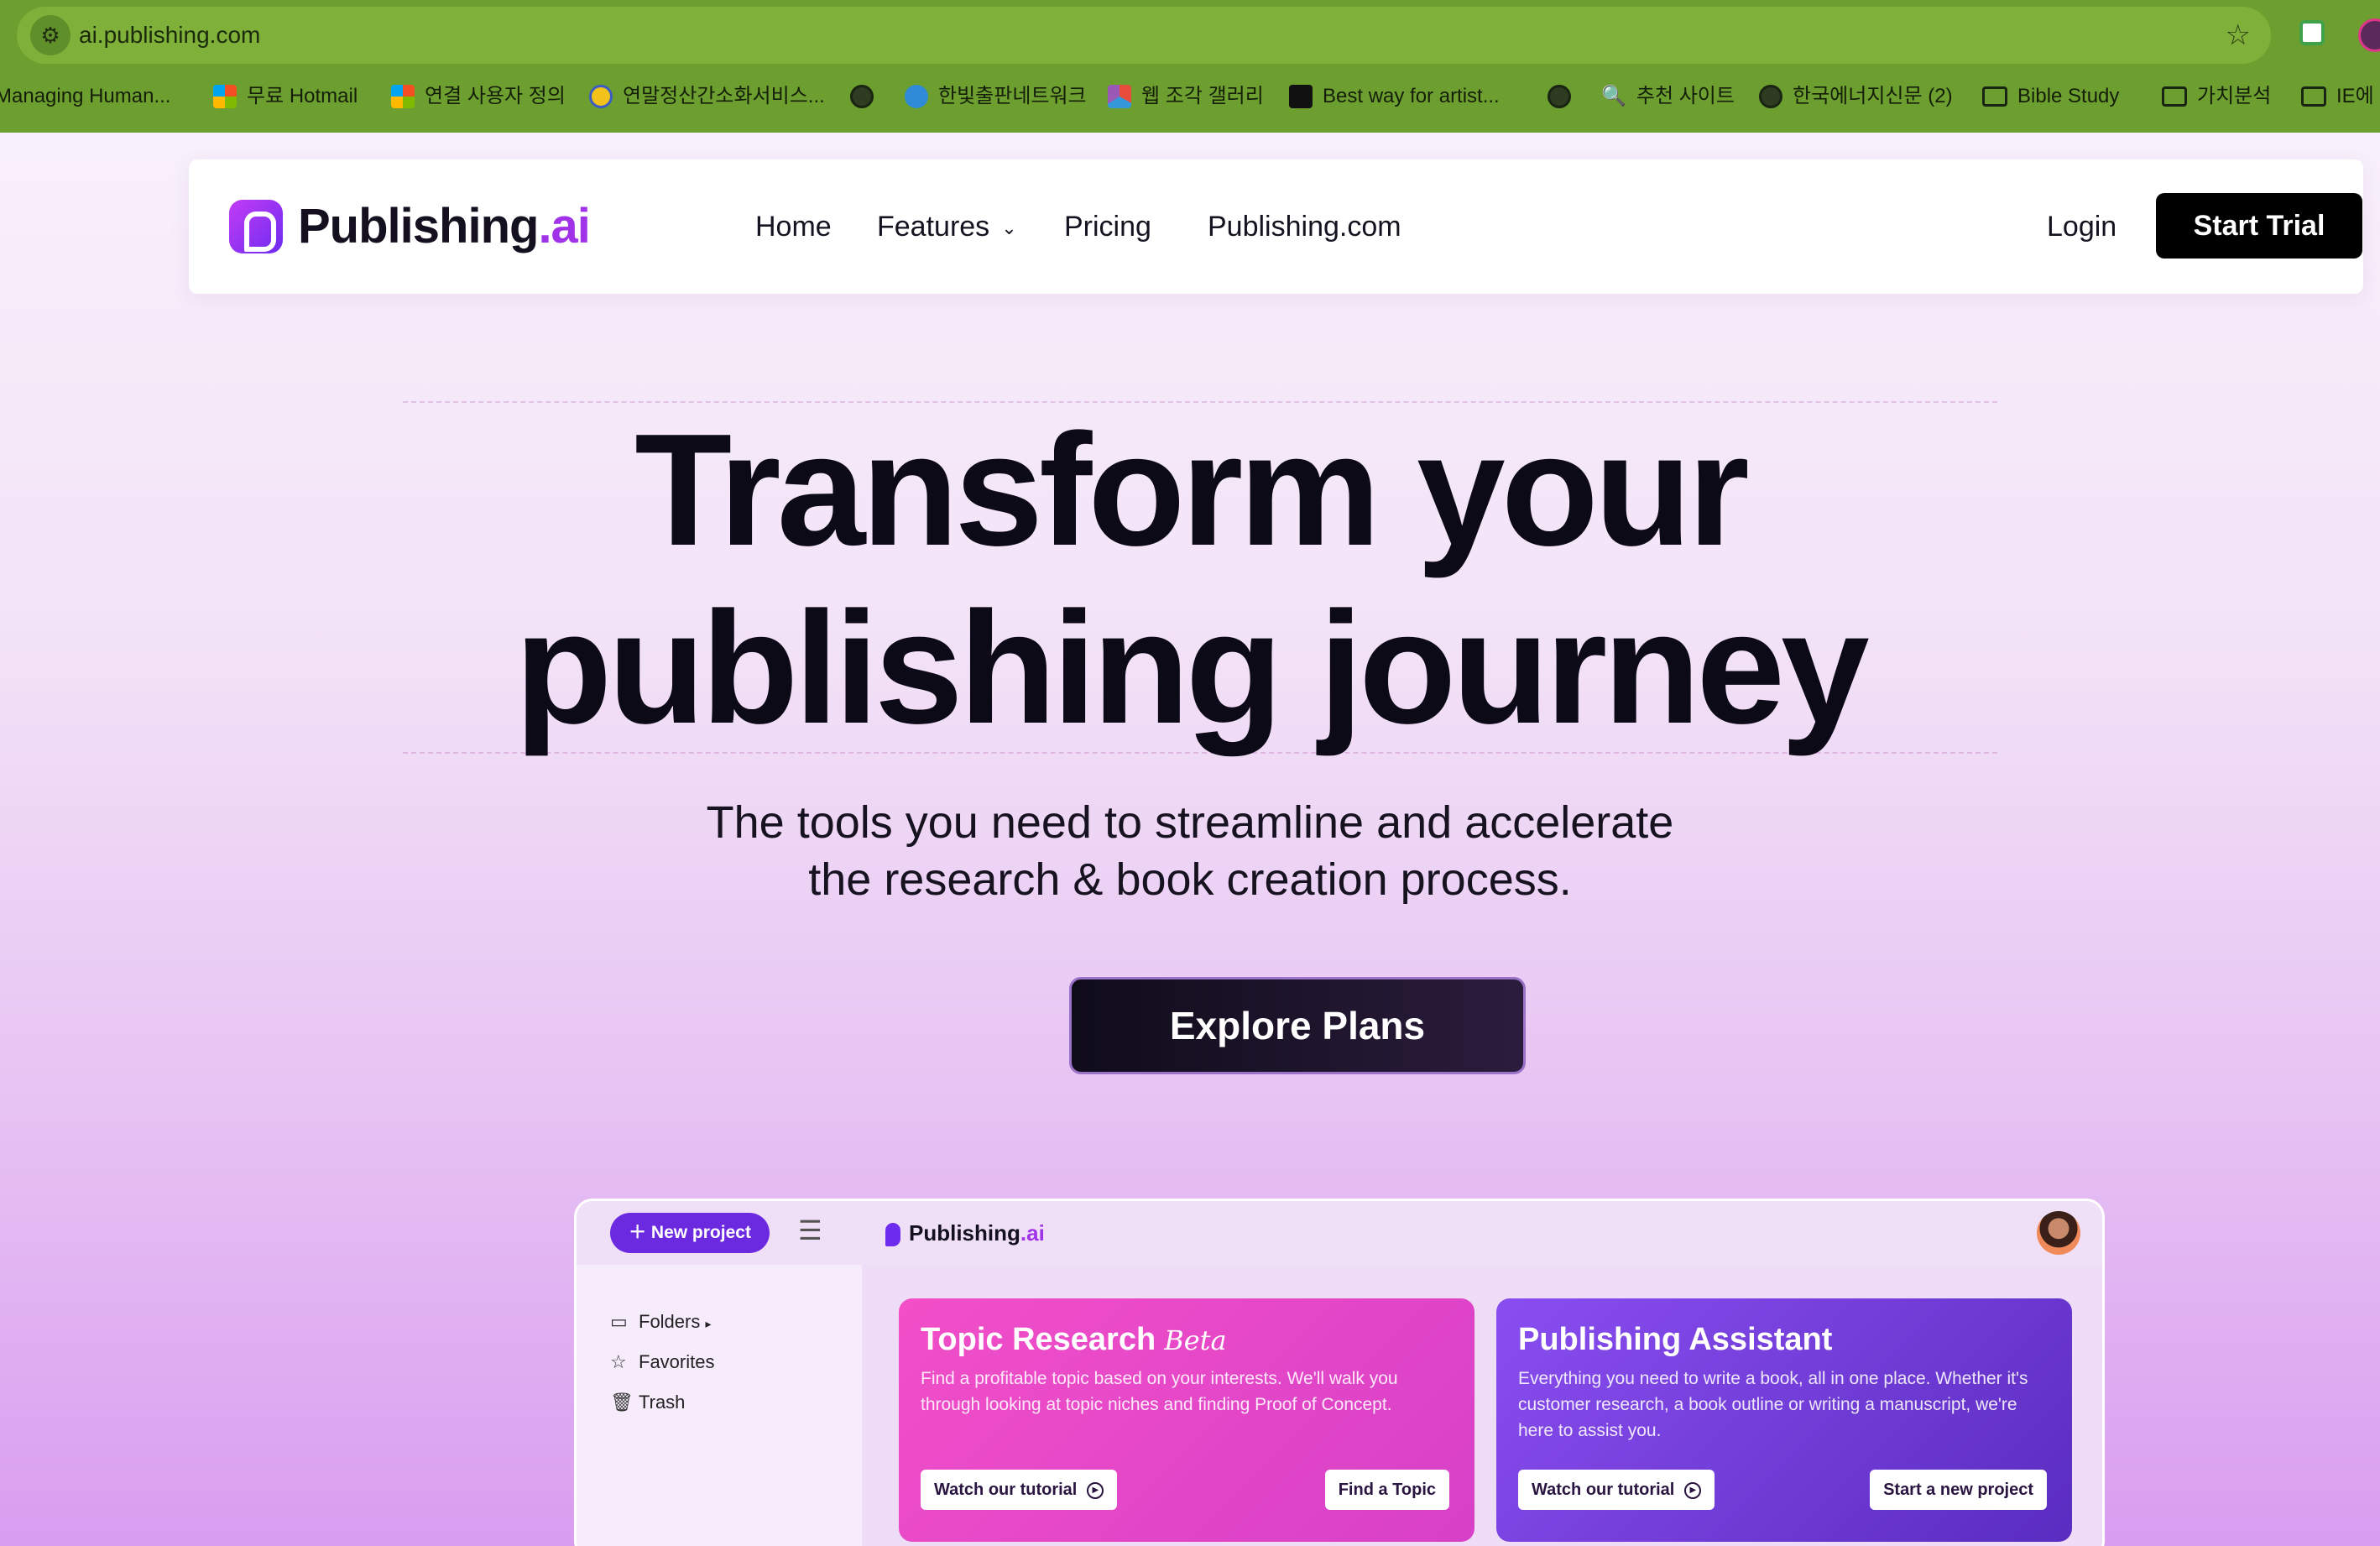 Image resolution: width=2380 pixels, height=1546 pixels. Describe the element at coordinates (2369, 35) in the screenshot. I see `profile-avatar-icon` at that location.